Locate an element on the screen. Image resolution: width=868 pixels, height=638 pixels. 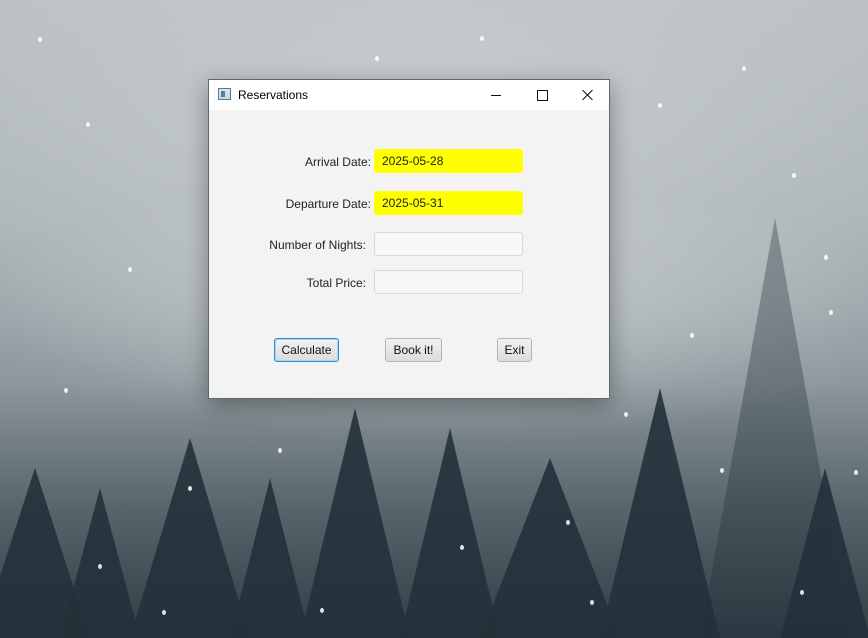
minimize-icon is located at coordinates (496, 95).